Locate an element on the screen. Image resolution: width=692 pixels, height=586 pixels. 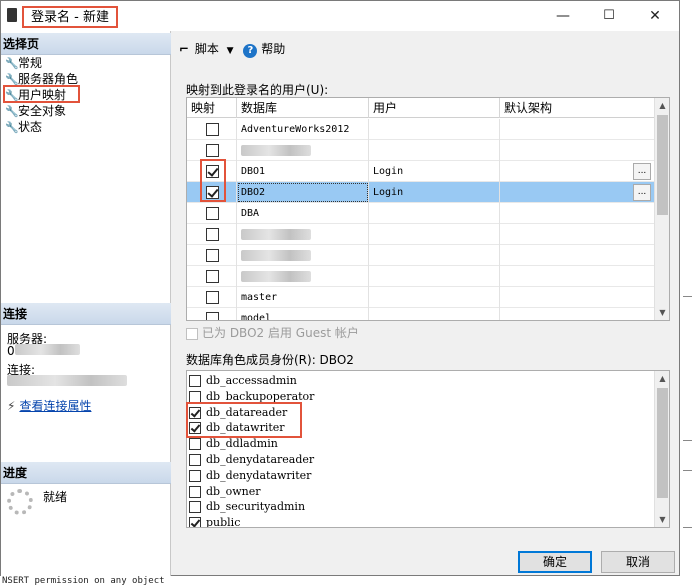
table-row: AdventureWorks2012 is located at coordinates (421, 129).